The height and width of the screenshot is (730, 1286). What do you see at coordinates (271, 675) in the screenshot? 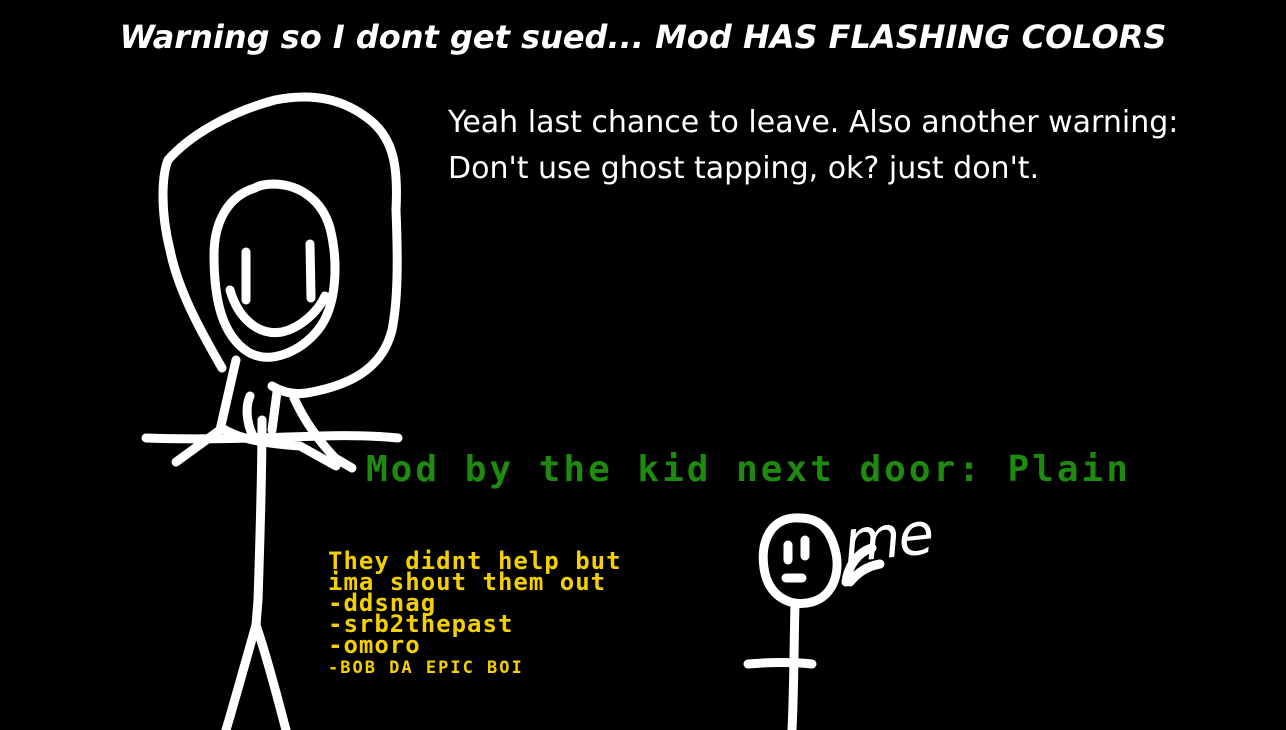
I see `right-leg` at bounding box center [271, 675].